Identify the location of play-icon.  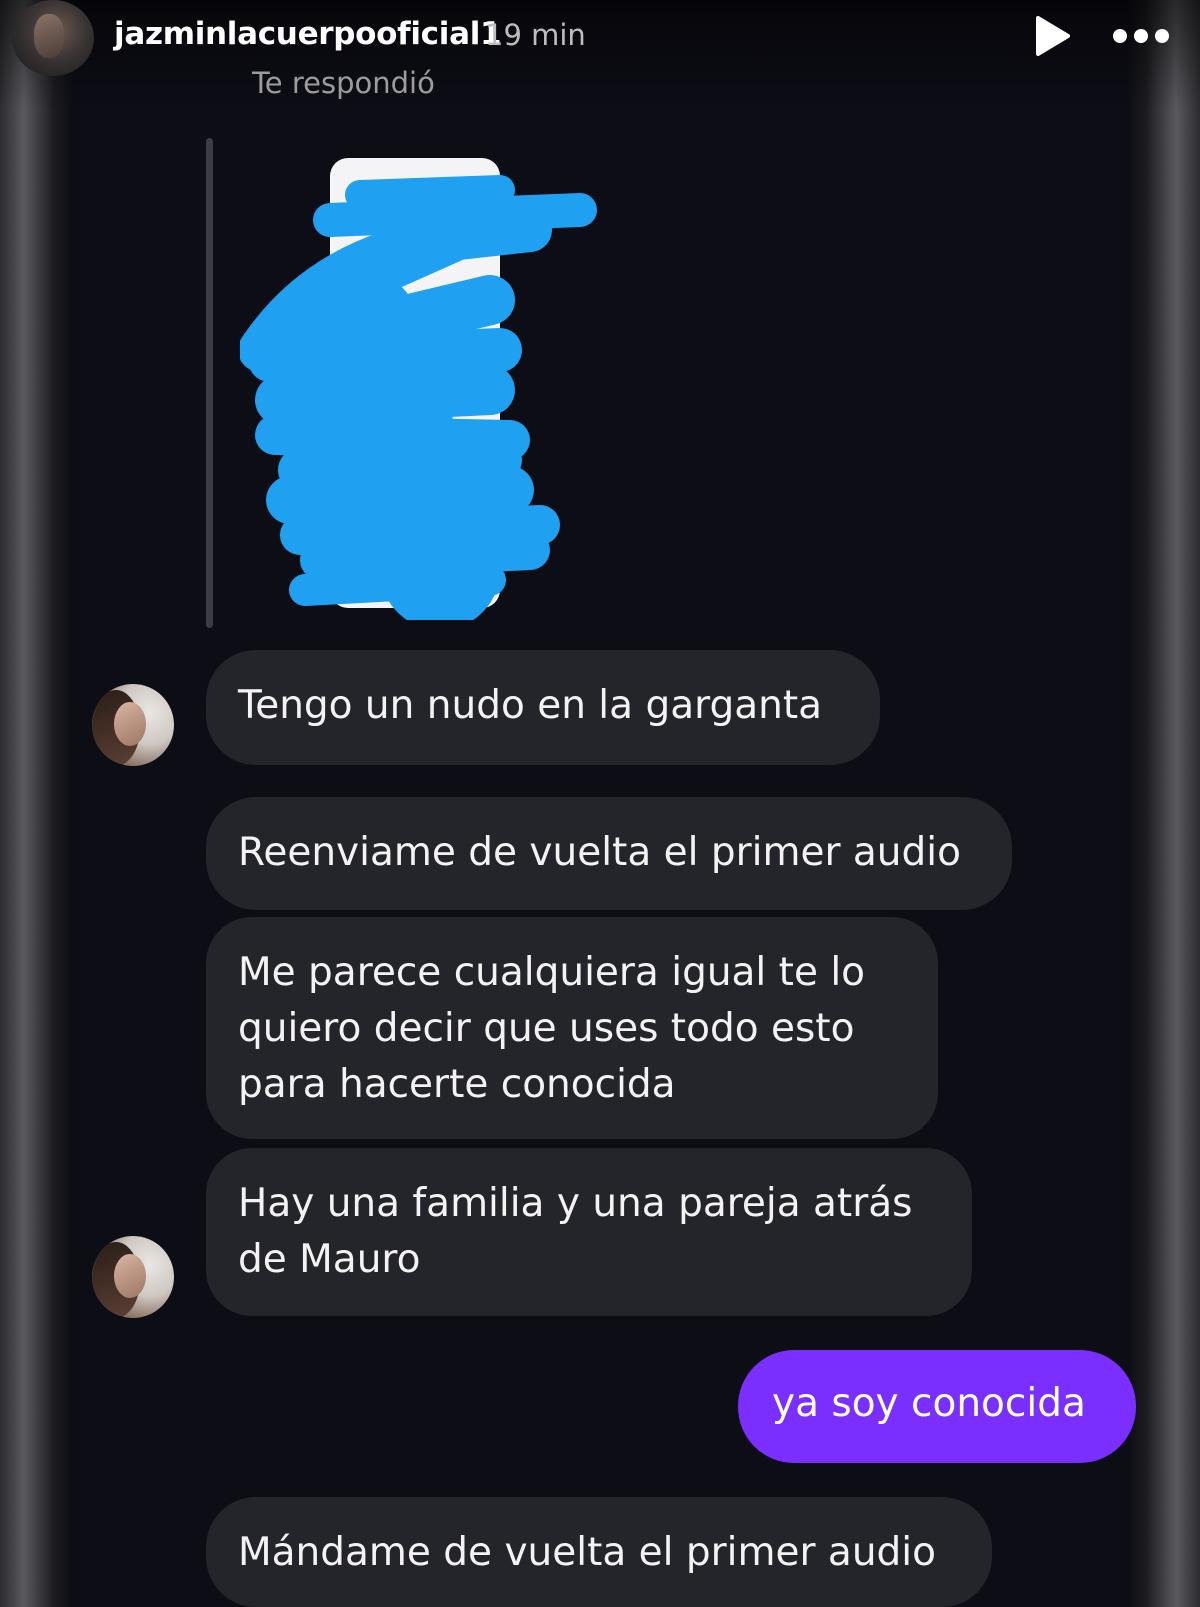
(1052, 36).